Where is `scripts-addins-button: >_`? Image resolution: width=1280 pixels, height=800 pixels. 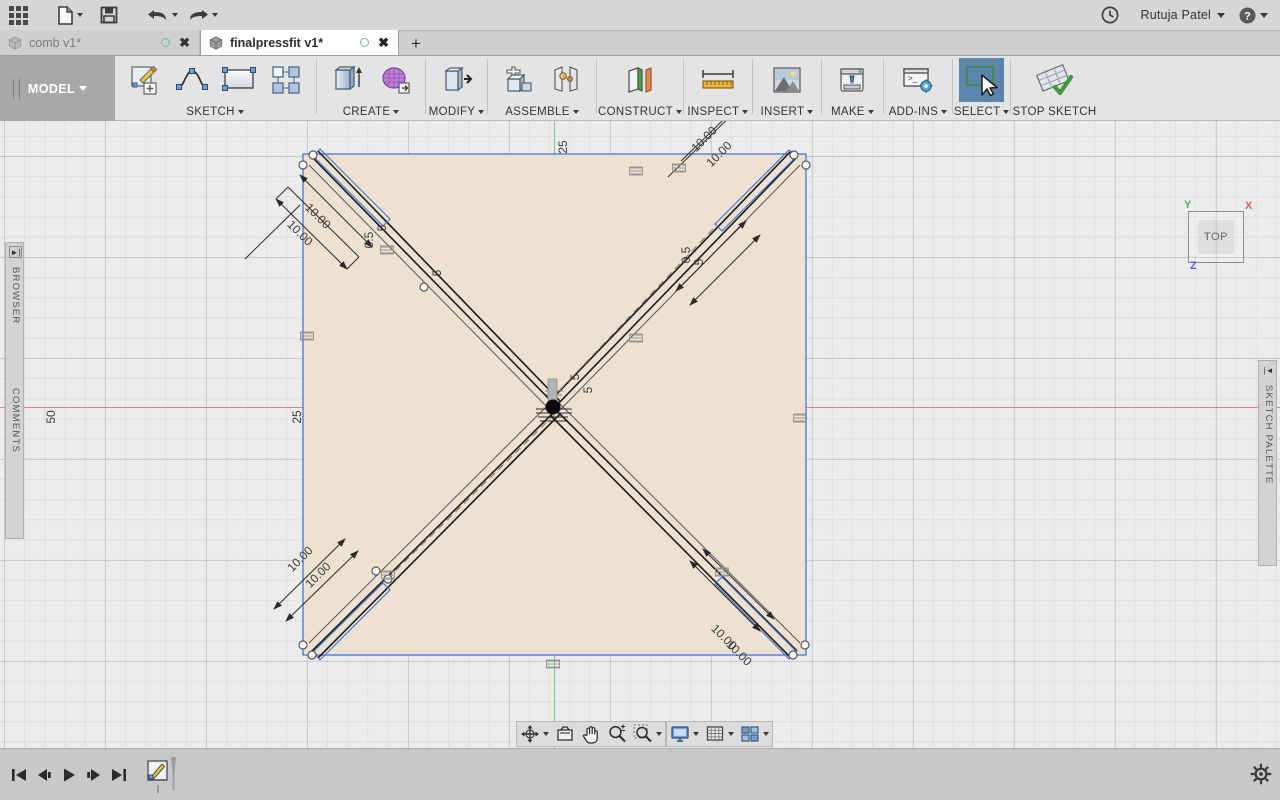
scripts-addins-button: >_ is located at coordinates (918, 80).